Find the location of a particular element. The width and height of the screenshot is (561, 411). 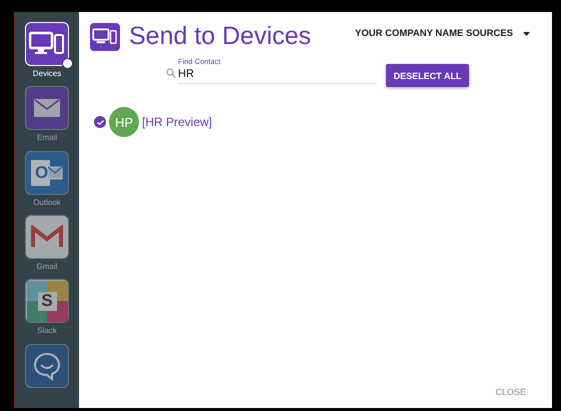

sidebar-tile: S is located at coordinates (47, 301).